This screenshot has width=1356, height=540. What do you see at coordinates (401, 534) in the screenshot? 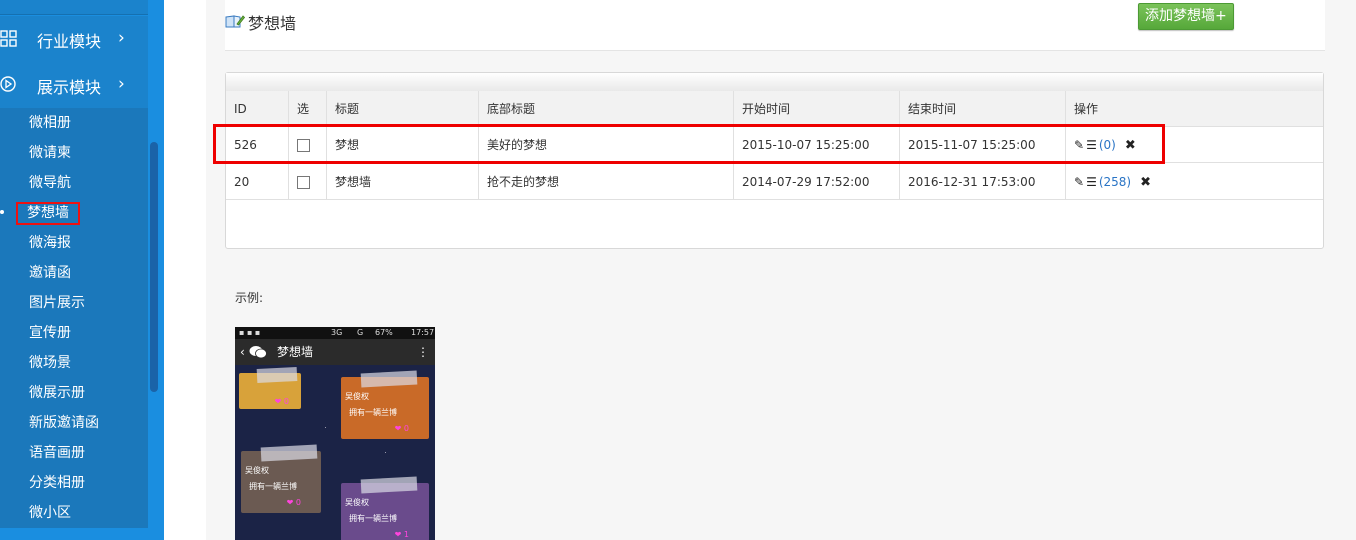
I see `note-likes: ❤ 1` at bounding box center [401, 534].